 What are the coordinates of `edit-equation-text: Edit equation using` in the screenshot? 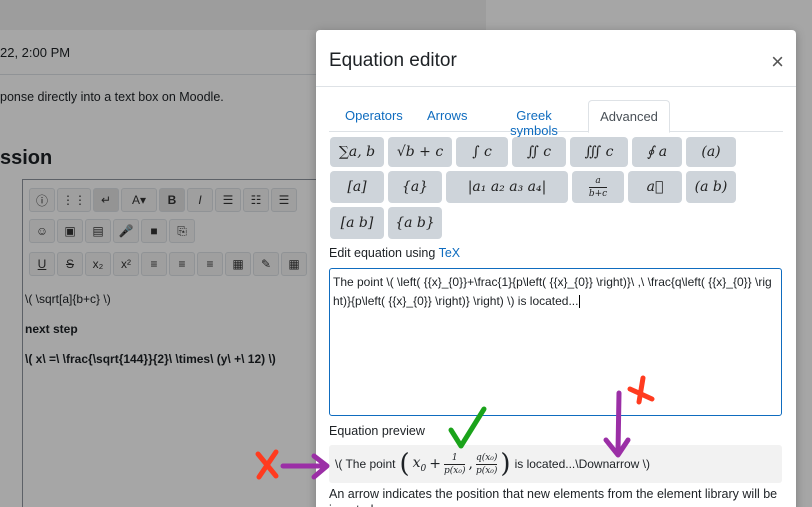 It's located at (382, 253).